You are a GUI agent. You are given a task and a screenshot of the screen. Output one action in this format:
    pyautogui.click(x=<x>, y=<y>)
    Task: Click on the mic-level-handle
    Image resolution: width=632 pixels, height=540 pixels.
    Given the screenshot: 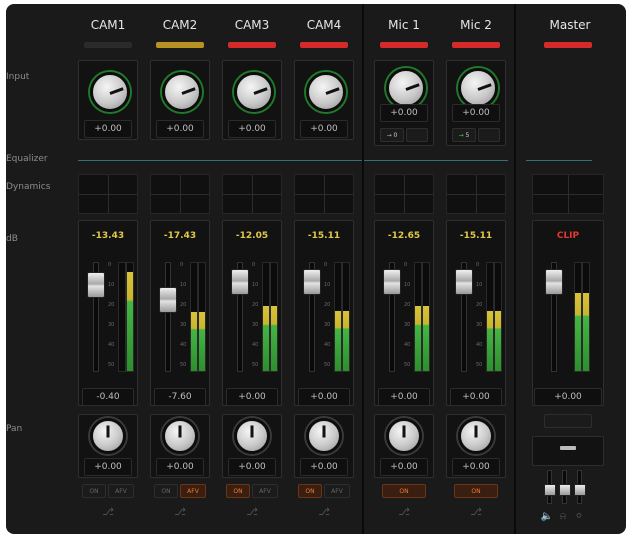 What is the action you would take?
    pyautogui.click(x=580, y=490)
    